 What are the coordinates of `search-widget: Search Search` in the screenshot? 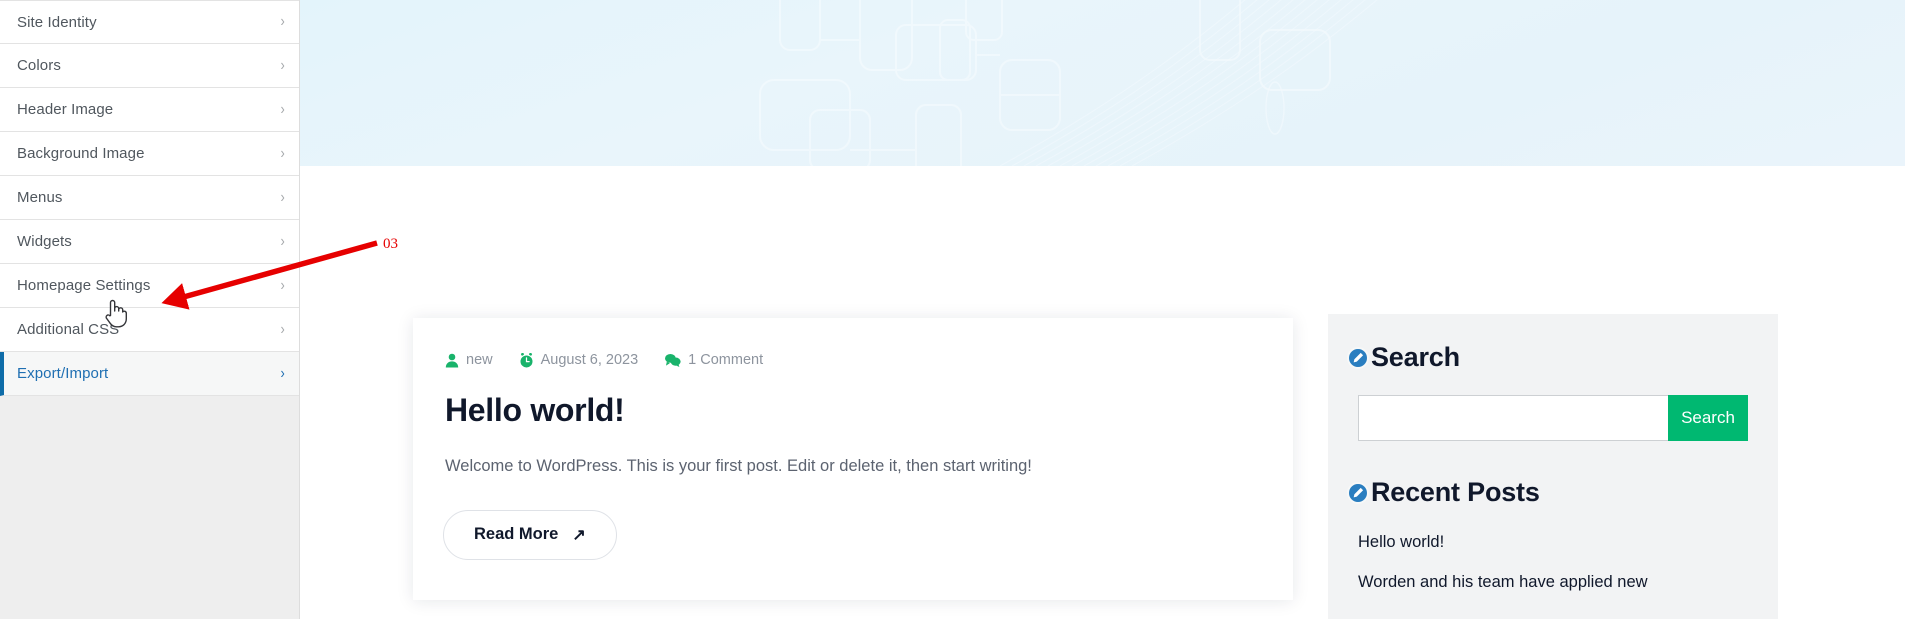 It's located at (1547, 391).